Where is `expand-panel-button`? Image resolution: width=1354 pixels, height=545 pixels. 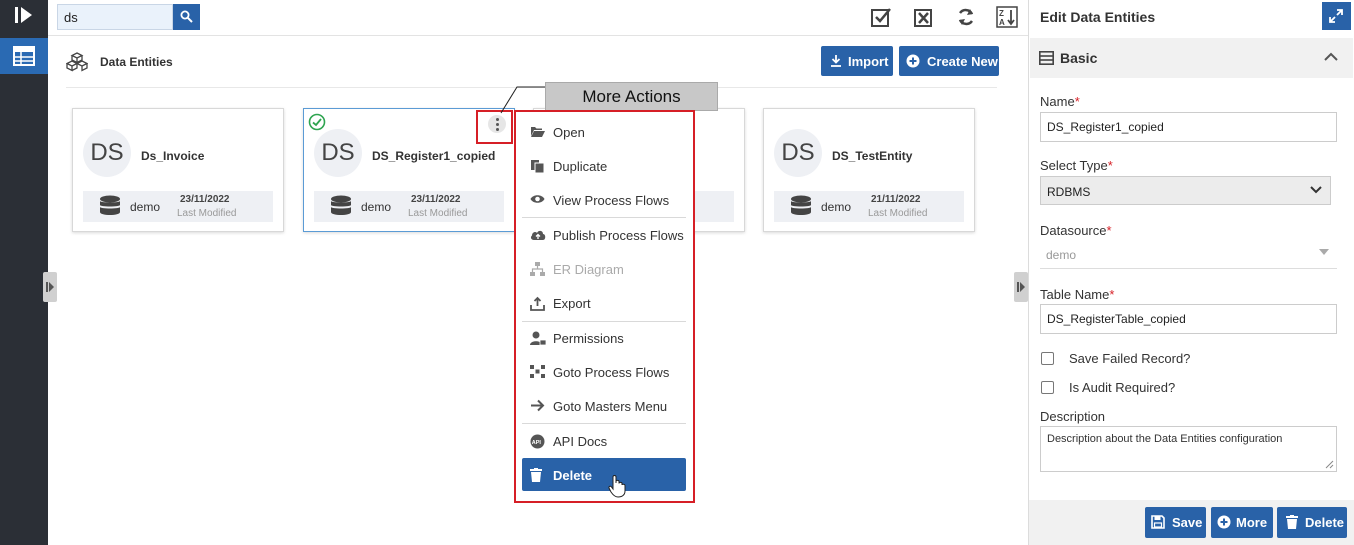 expand-panel-button is located at coordinates (1336, 16).